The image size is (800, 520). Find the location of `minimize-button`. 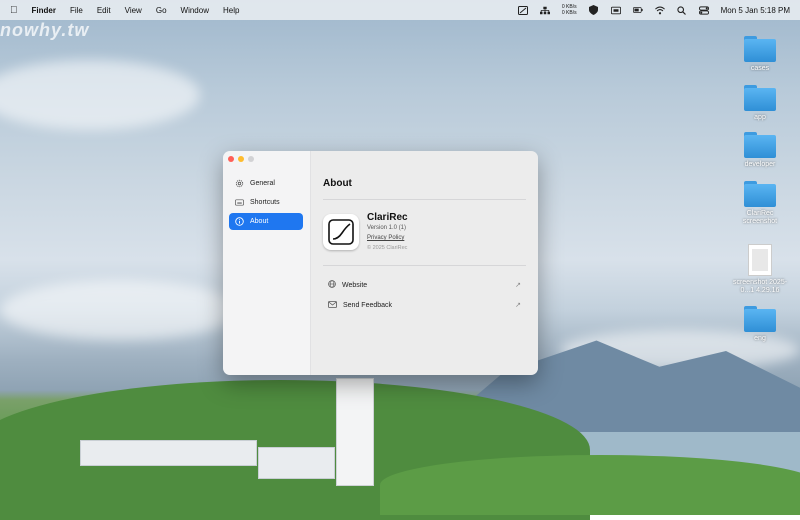

minimize-button is located at coordinates (241, 159).